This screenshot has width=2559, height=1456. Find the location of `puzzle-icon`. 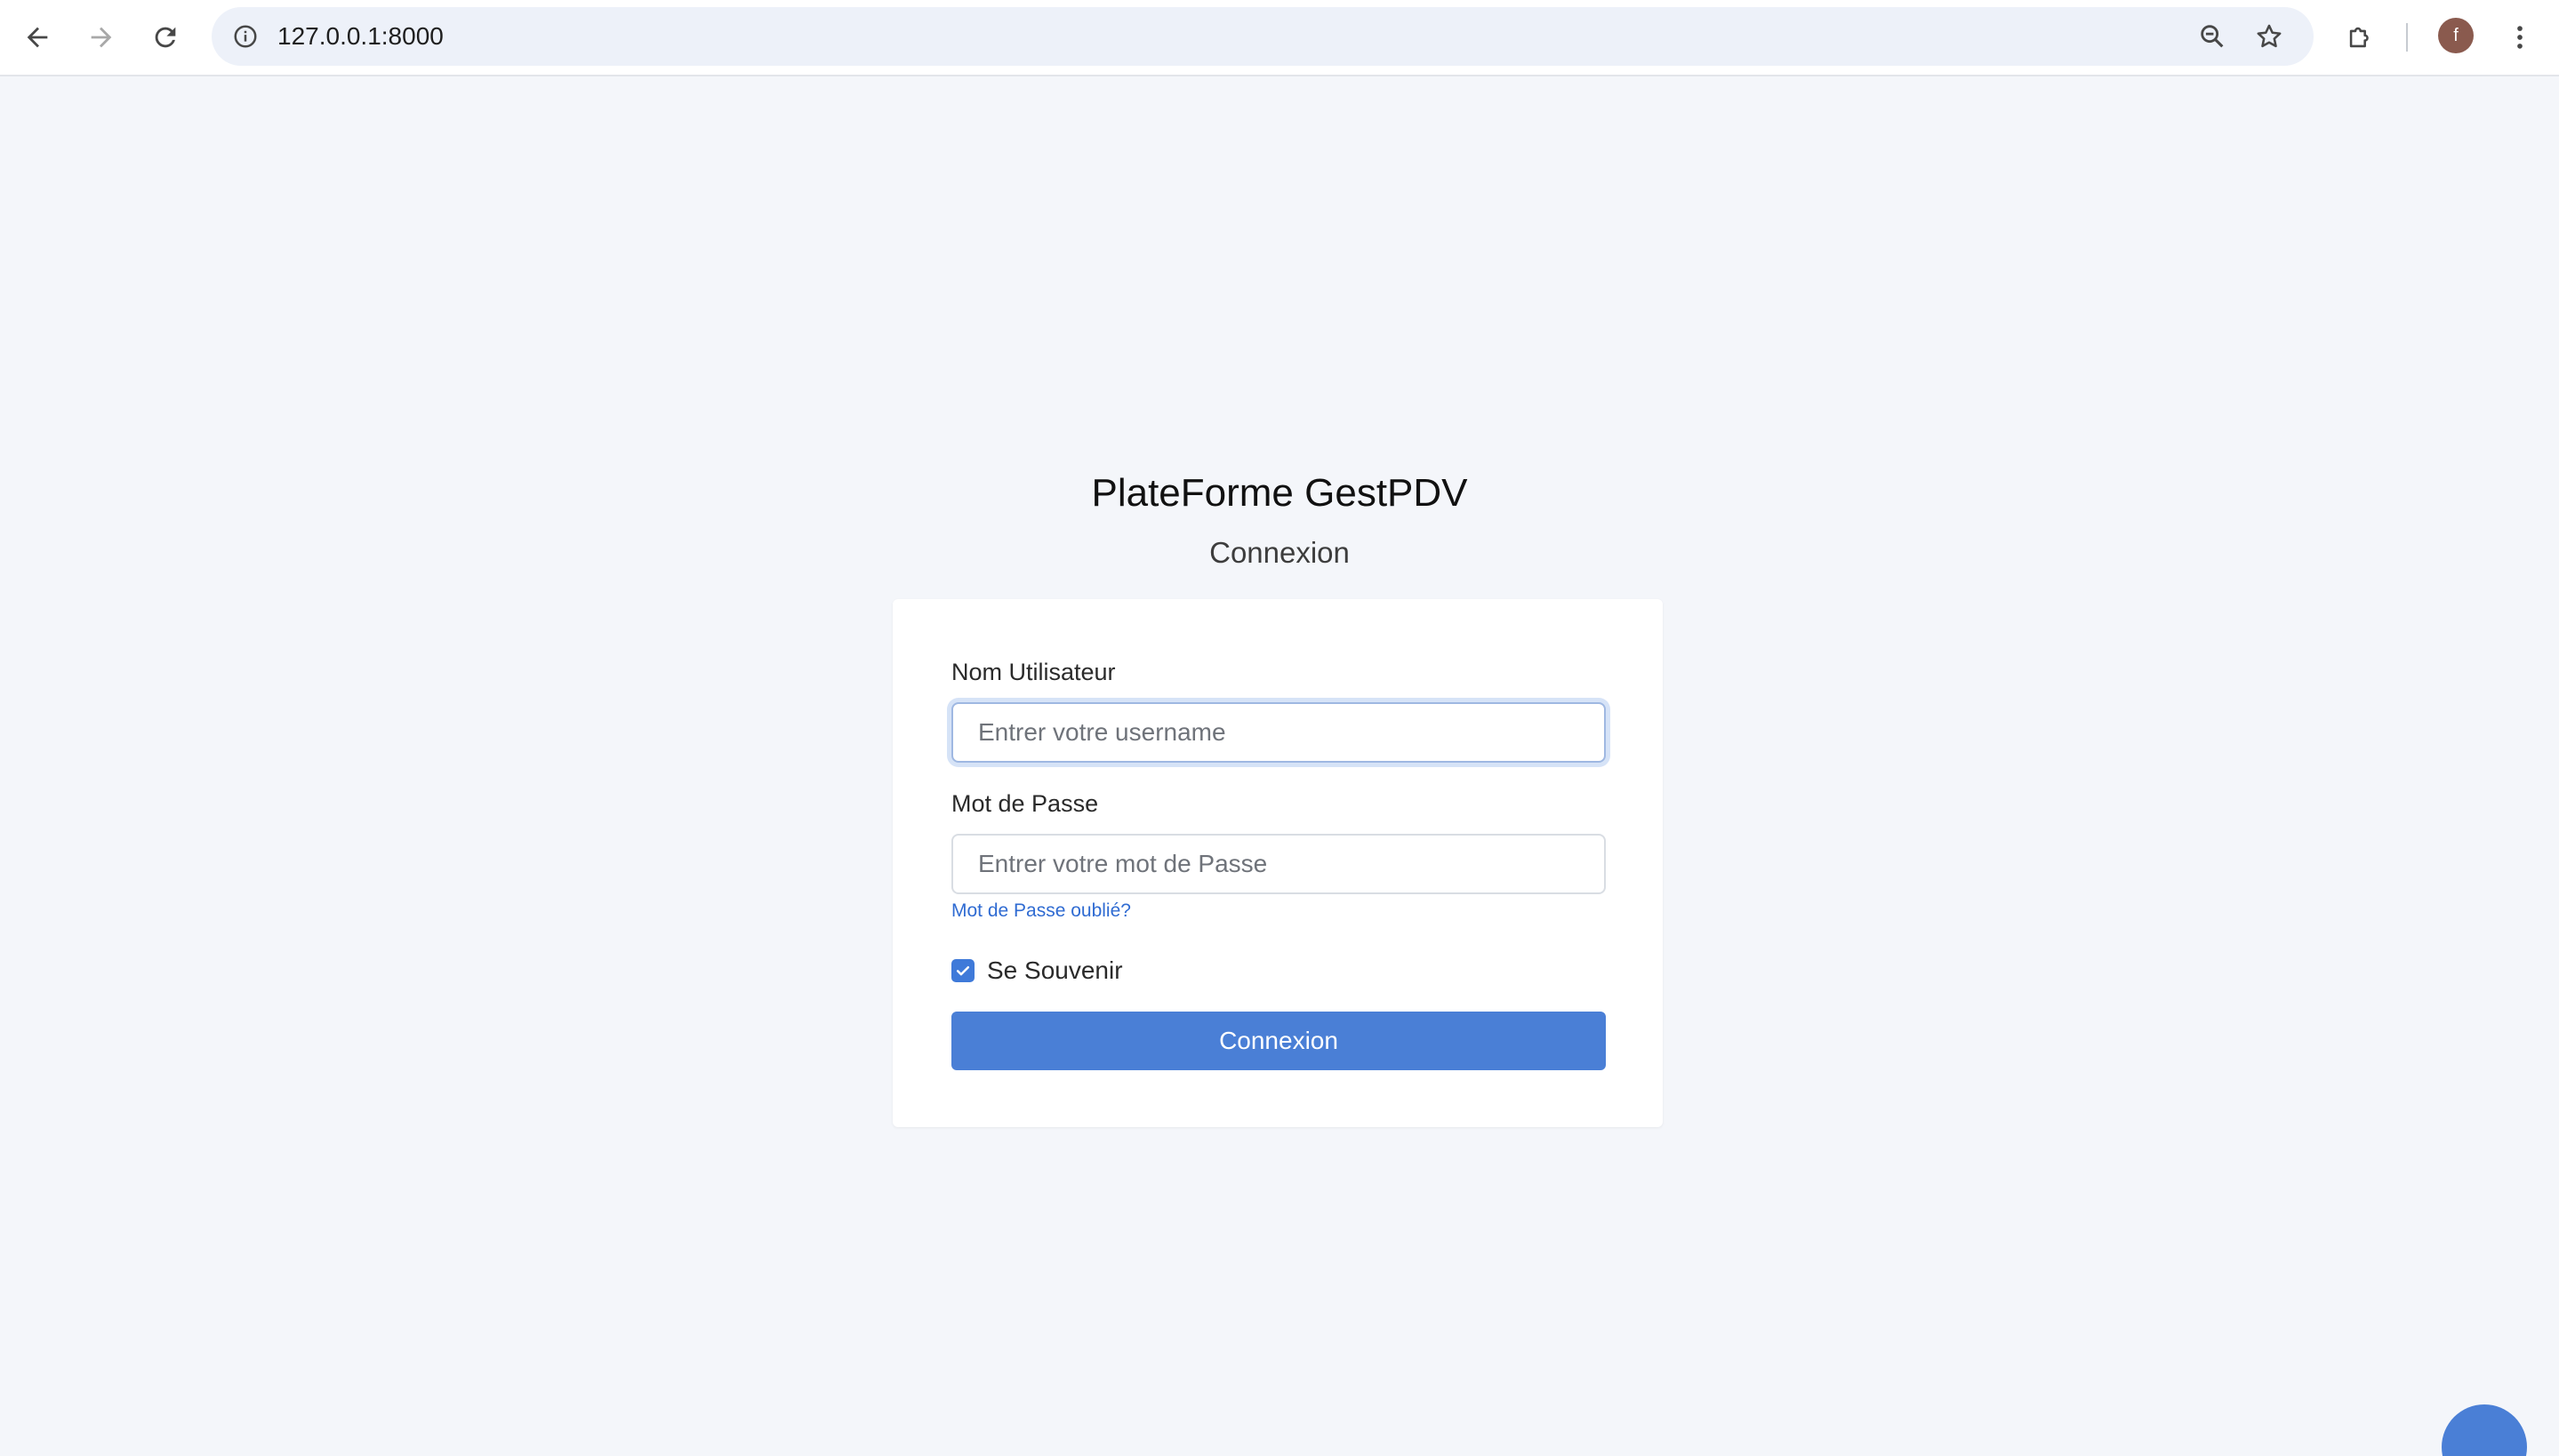

puzzle-icon is located at coordinates (2359, 37).